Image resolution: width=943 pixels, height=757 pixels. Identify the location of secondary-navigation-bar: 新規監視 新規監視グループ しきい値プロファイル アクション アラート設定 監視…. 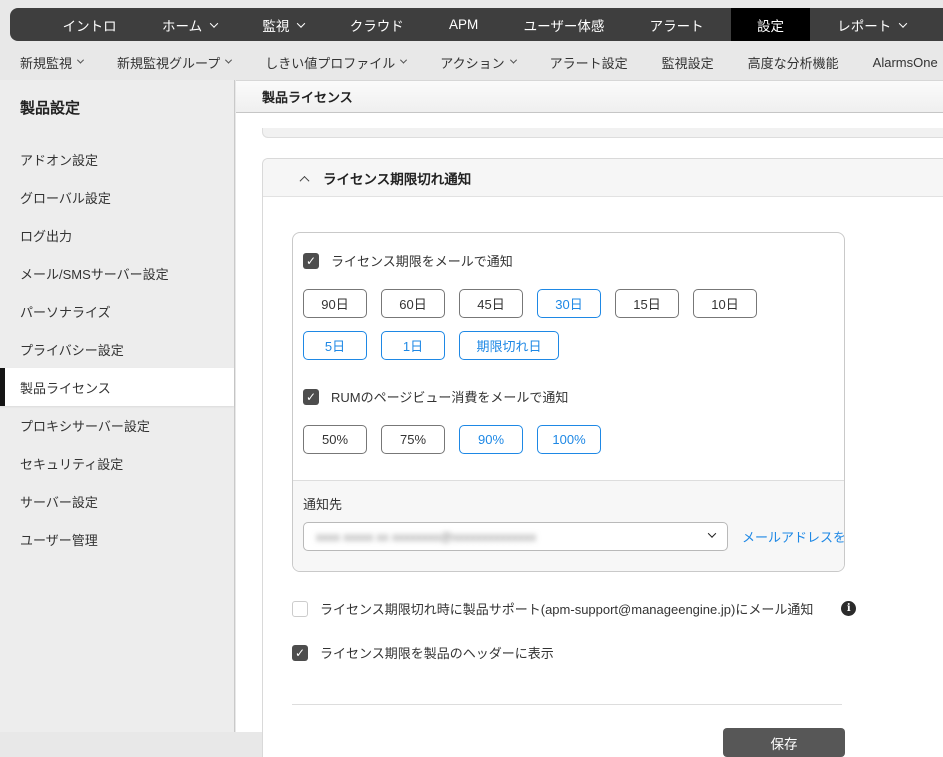
(471, 62).